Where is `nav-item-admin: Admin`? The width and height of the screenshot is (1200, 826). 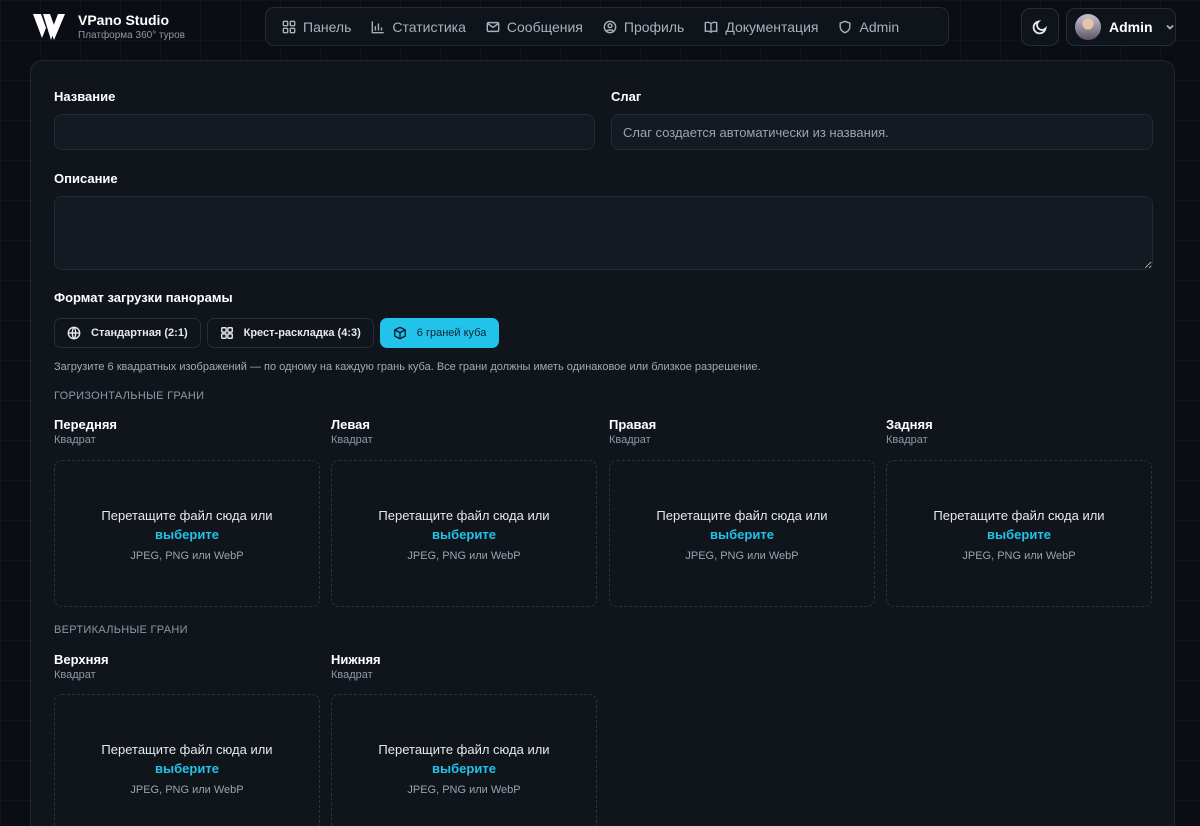
nav-item-admin: Admin is located at coordinates (868, 27).